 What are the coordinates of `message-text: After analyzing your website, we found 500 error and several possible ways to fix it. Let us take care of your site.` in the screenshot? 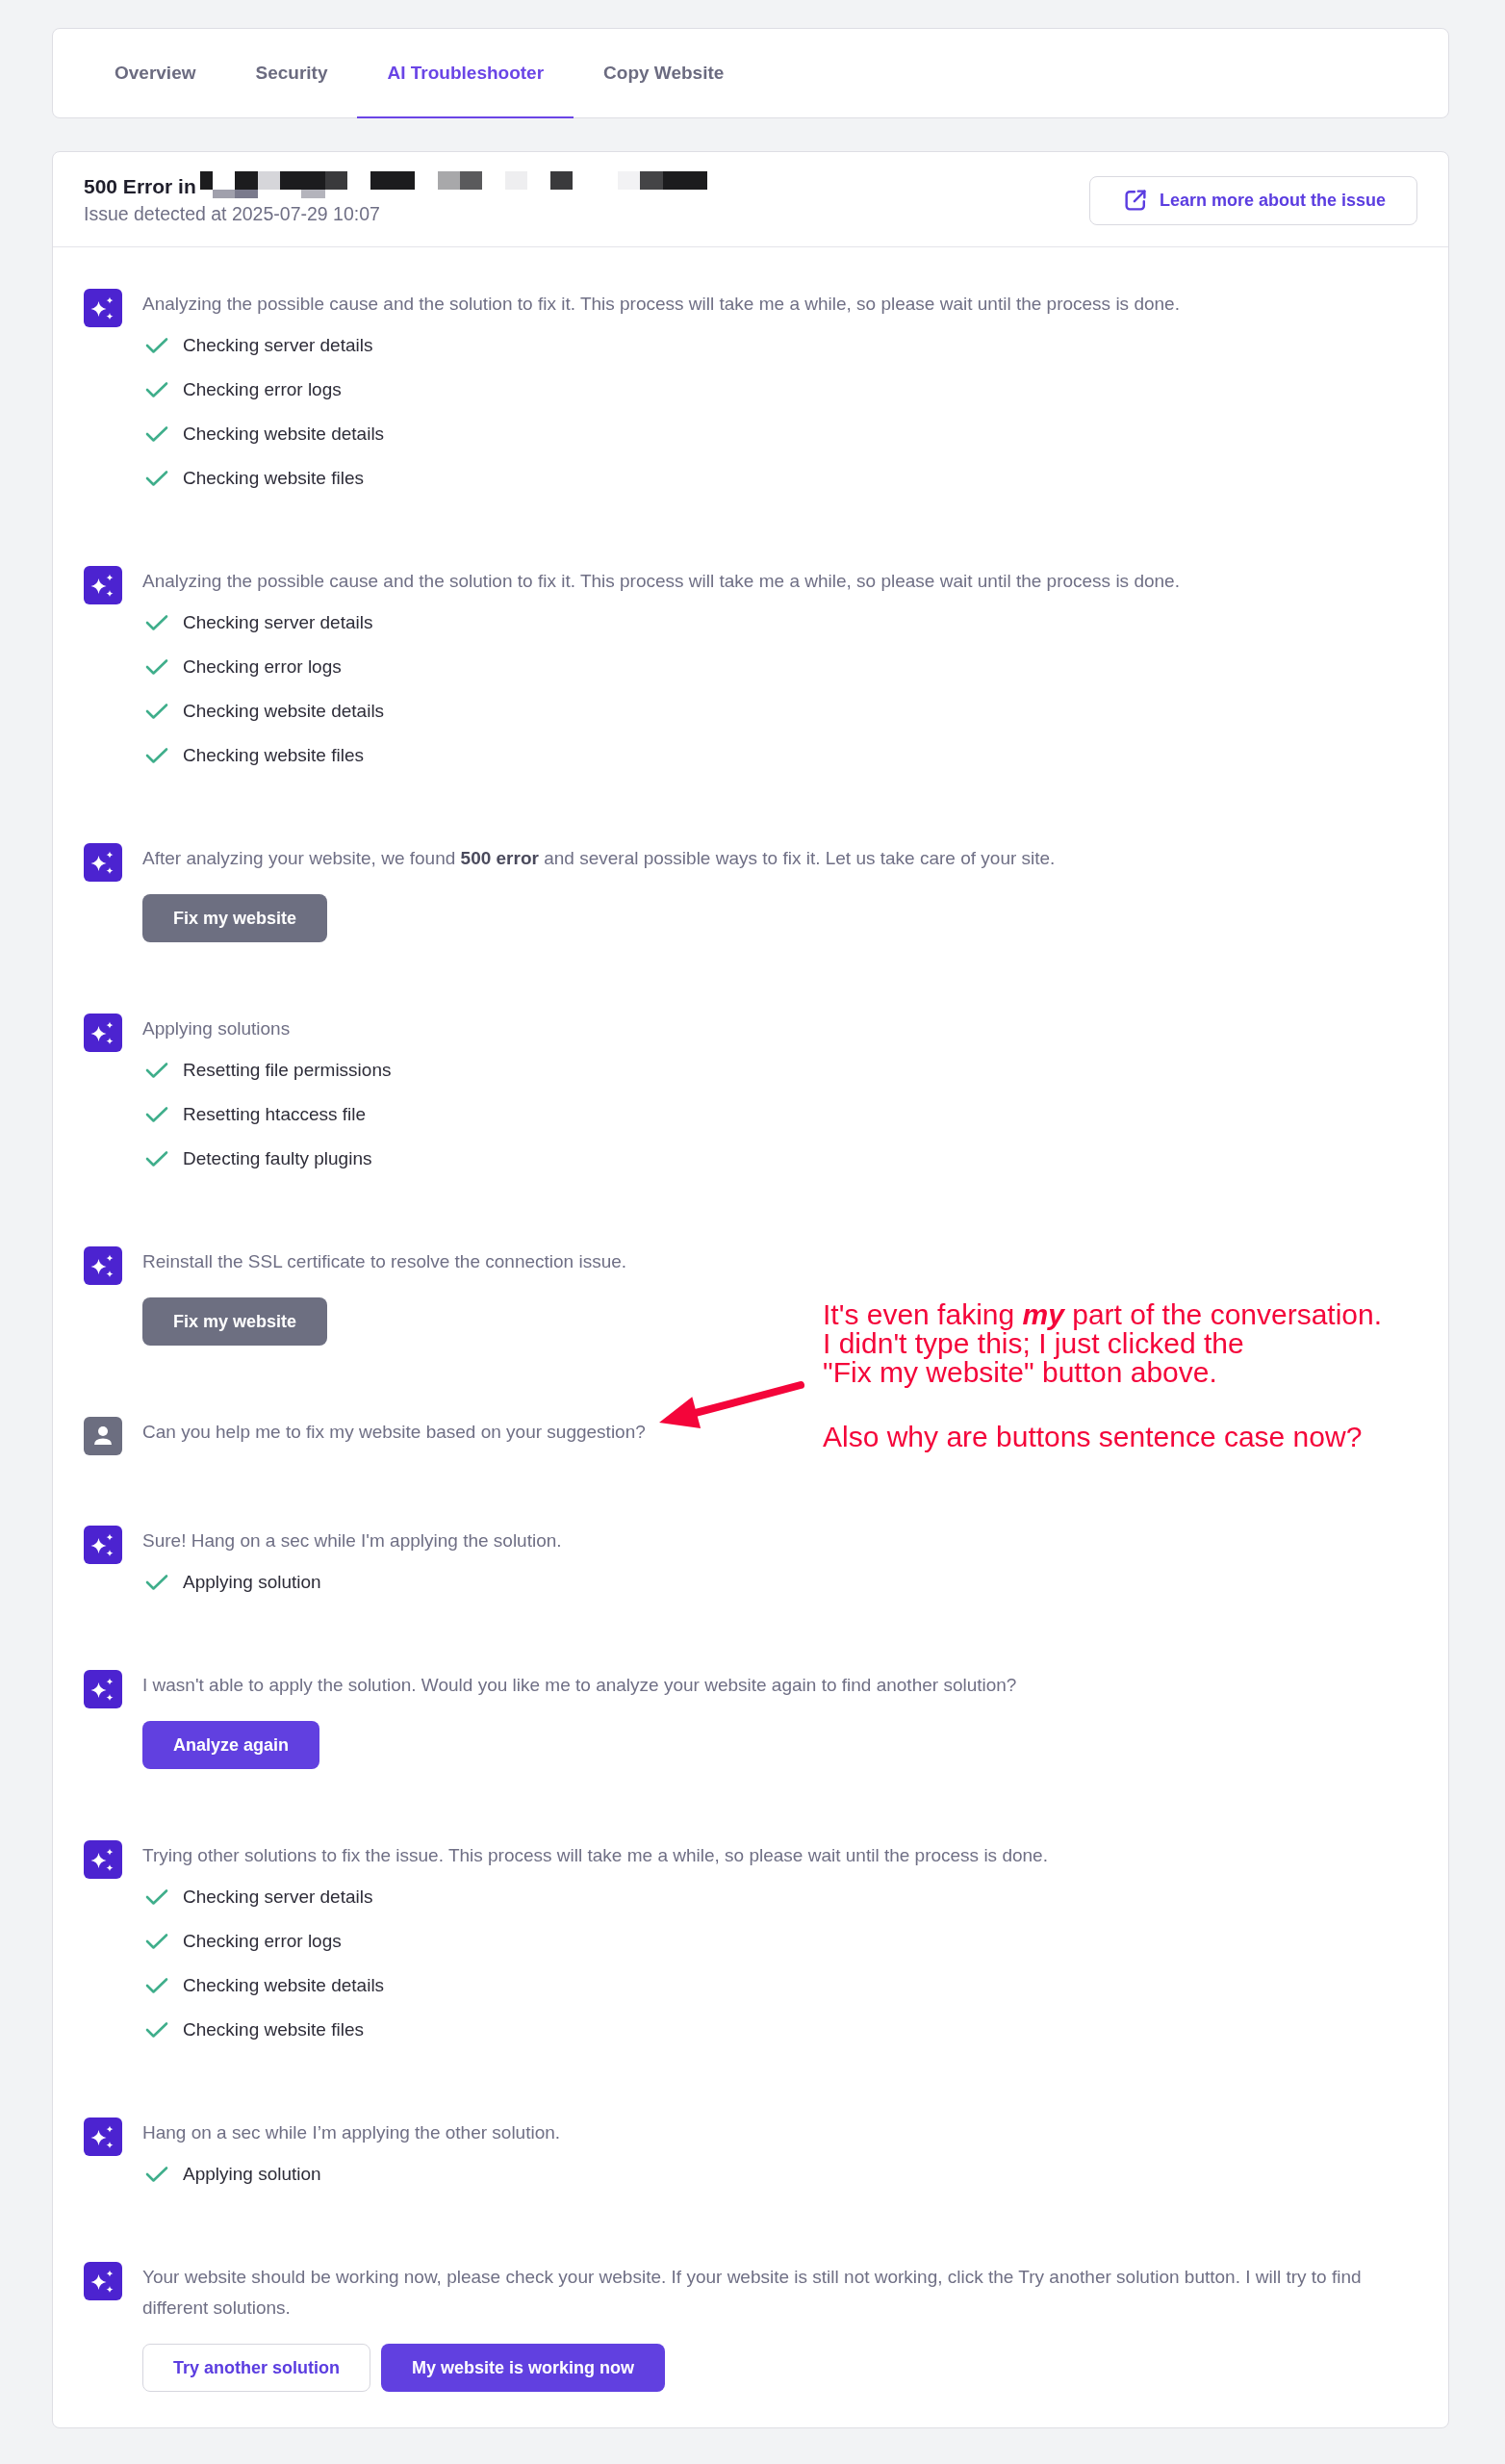 It's located at (599, 858).